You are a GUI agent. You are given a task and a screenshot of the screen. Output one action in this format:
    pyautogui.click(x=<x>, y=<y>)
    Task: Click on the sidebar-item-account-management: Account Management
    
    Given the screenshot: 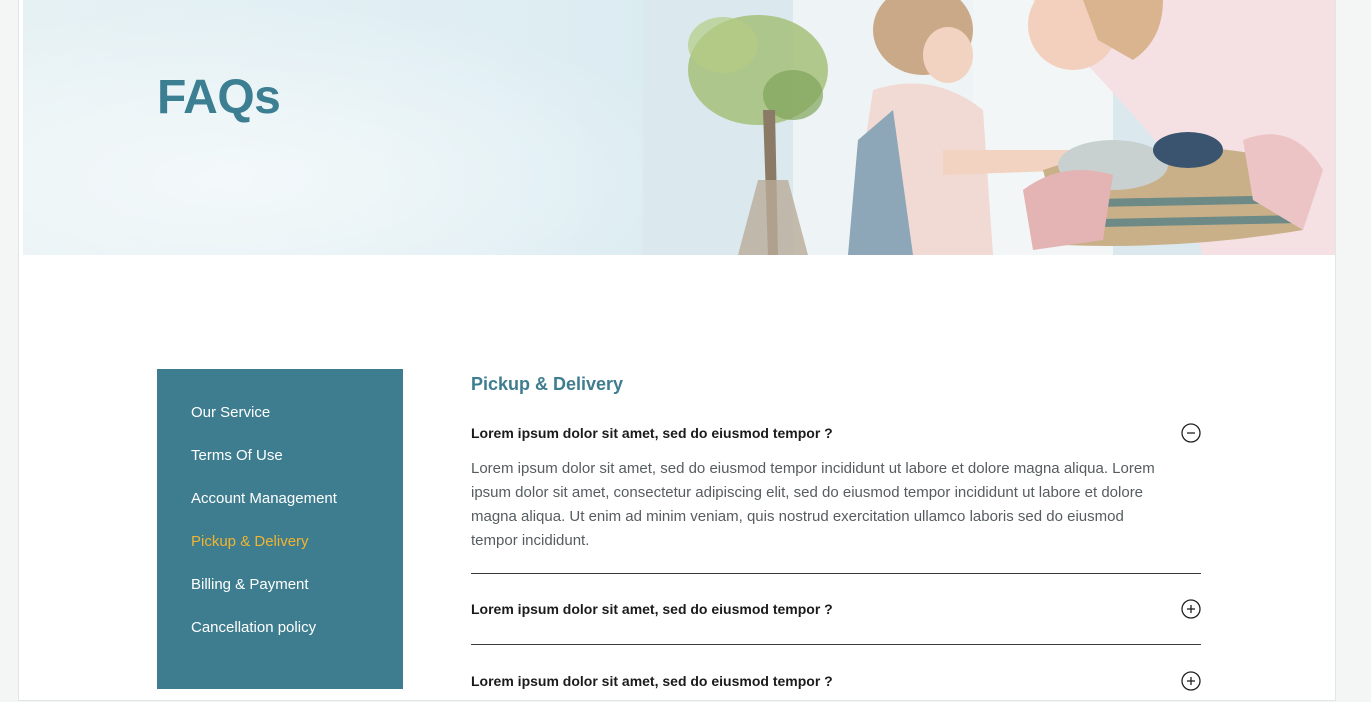 What is the action you would take?
    pyautogui.click(x=280, y=510)
    